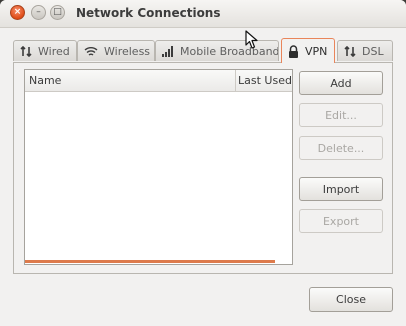 The width and height of the screenshot is (406, 326). What do you see at coordinates (251, 39) in the screenshot?
I see `mouse-pointer-icon` at bounding box center [251, 39].